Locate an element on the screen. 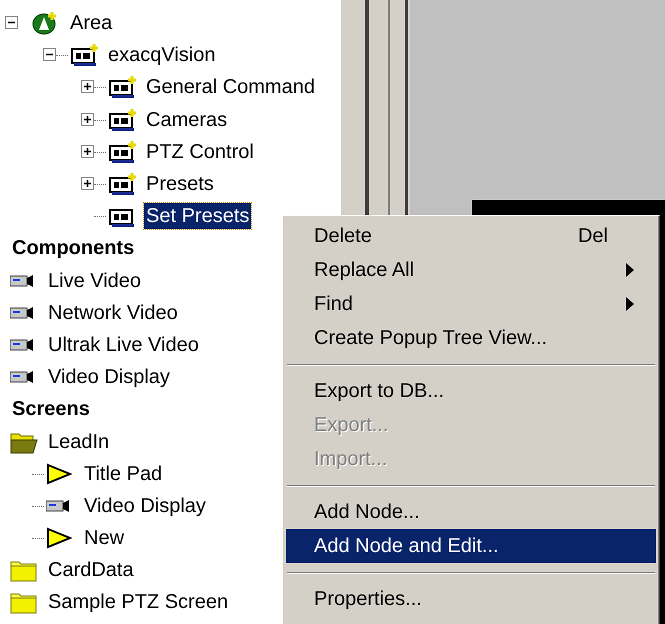 Image resolution: width=665 pixels, height=624 pixels. menu-item: Replace All is located at coordinates (471, 270).